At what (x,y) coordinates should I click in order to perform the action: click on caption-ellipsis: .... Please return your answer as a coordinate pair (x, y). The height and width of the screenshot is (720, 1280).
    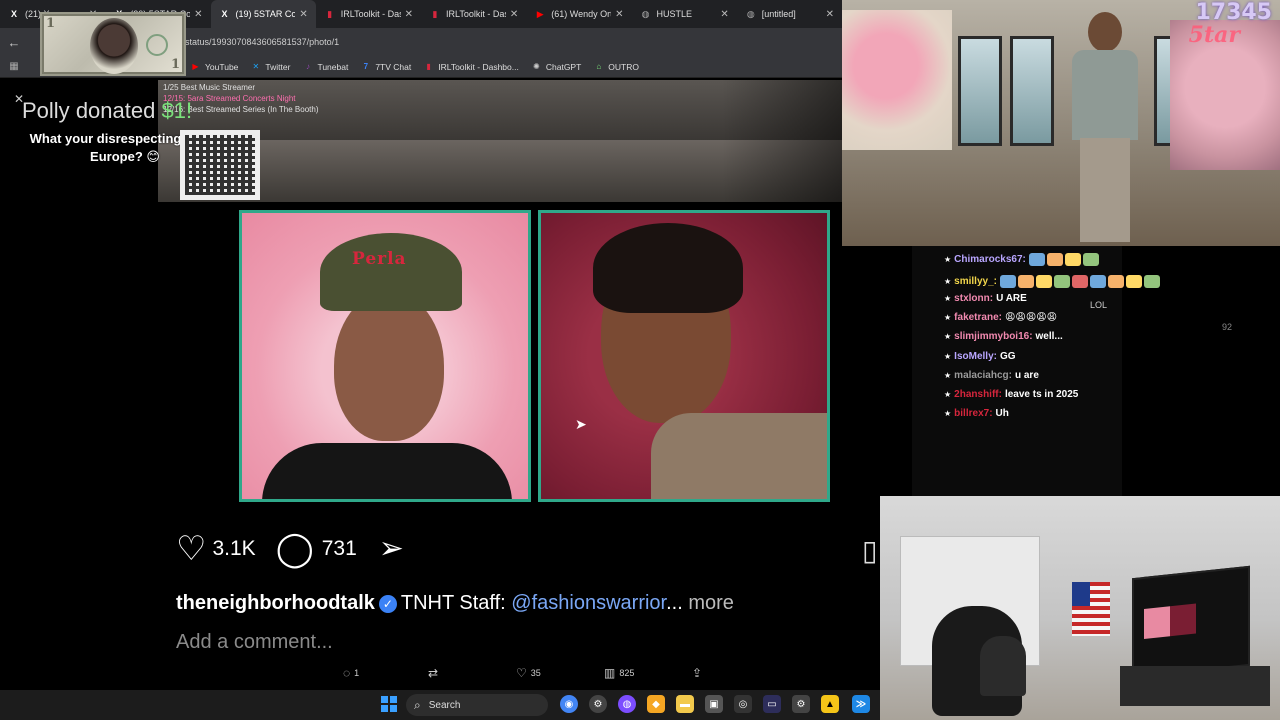
    Looking at the image, I should click on (674, 603).